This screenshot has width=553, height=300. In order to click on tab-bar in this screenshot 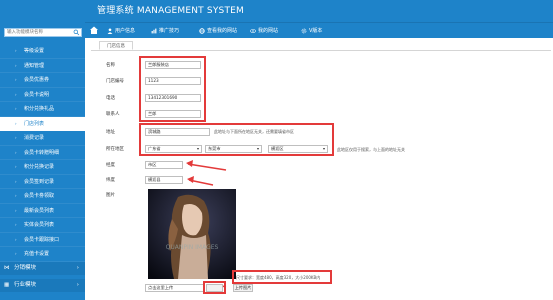, I will do `click(321, 45)`.